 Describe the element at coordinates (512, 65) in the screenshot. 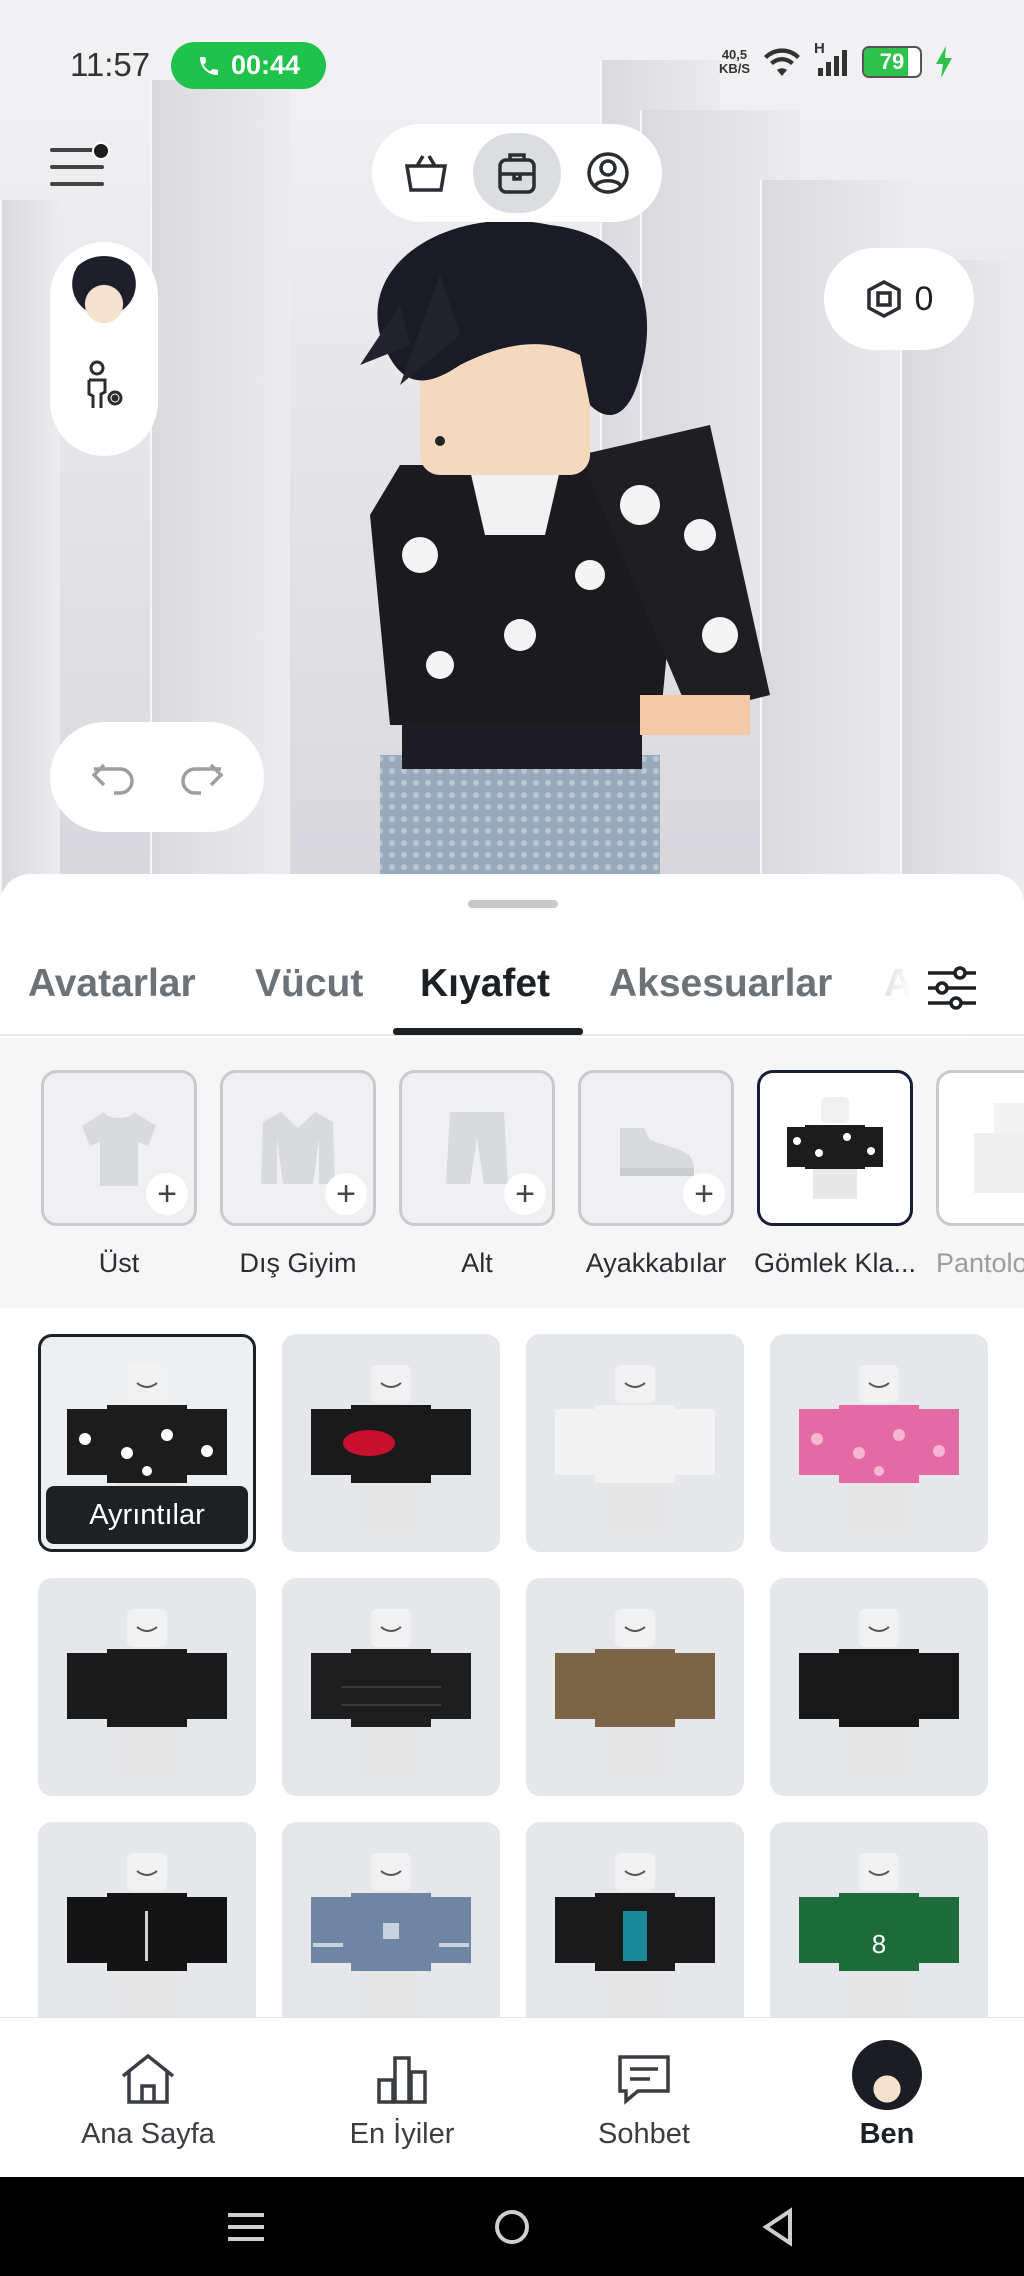

I see `status-bar: 11:57 00:44 40,5 KB/S H 79` at that location.